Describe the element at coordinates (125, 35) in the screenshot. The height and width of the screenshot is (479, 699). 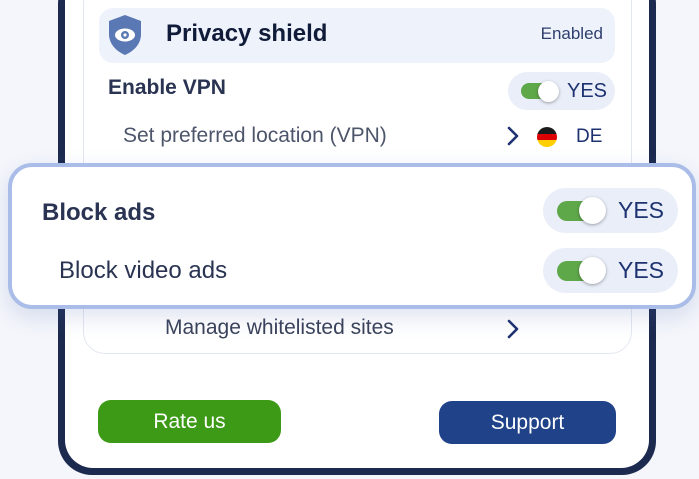
I see `eye-shield-icon` at that location.